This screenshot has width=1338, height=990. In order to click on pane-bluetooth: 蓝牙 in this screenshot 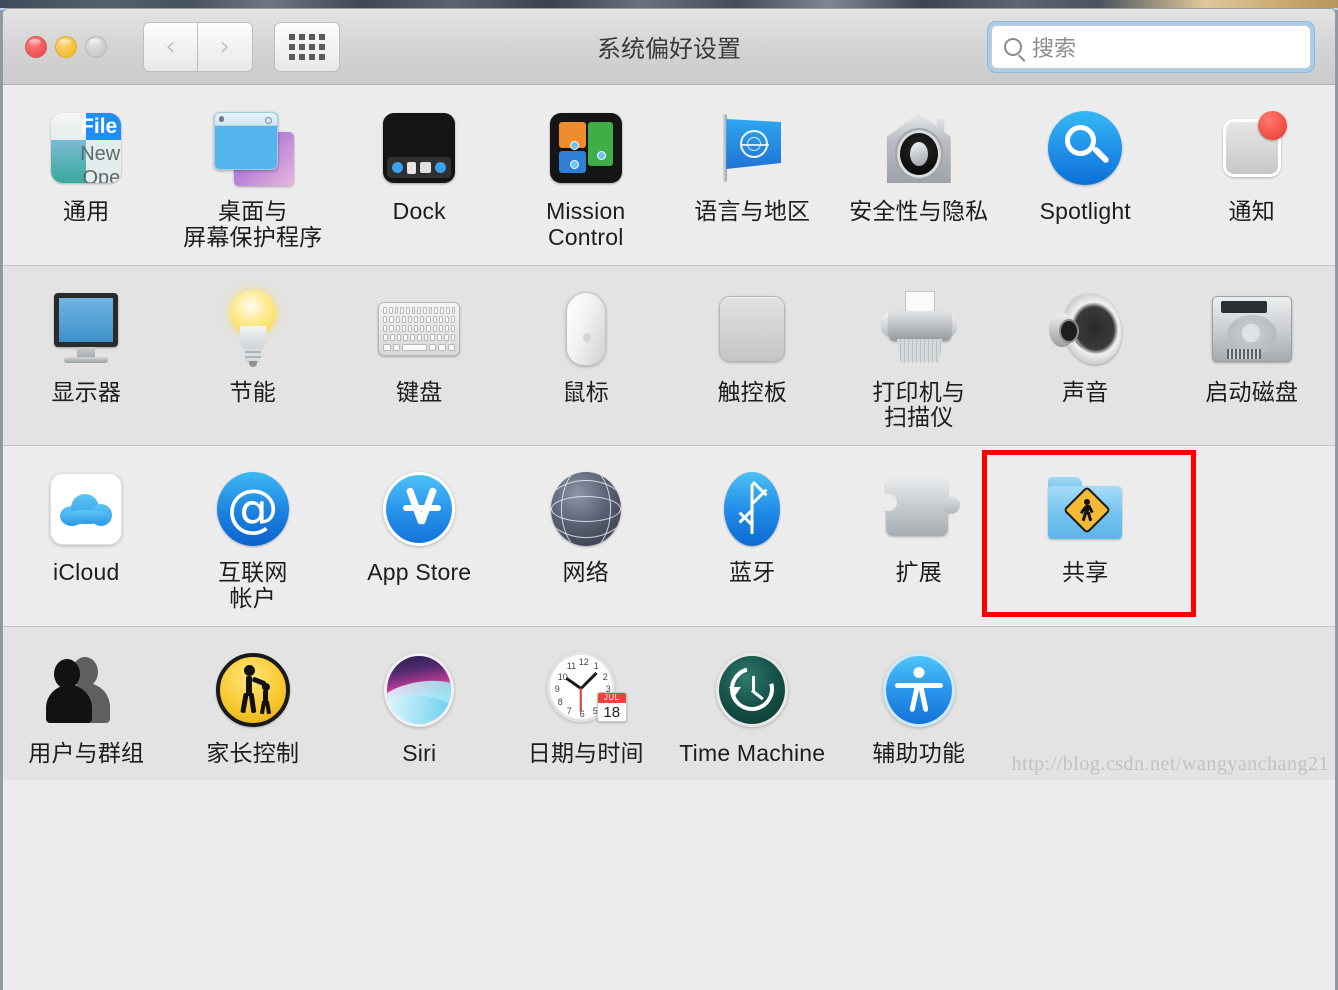, I will do `click(752, 540)`.